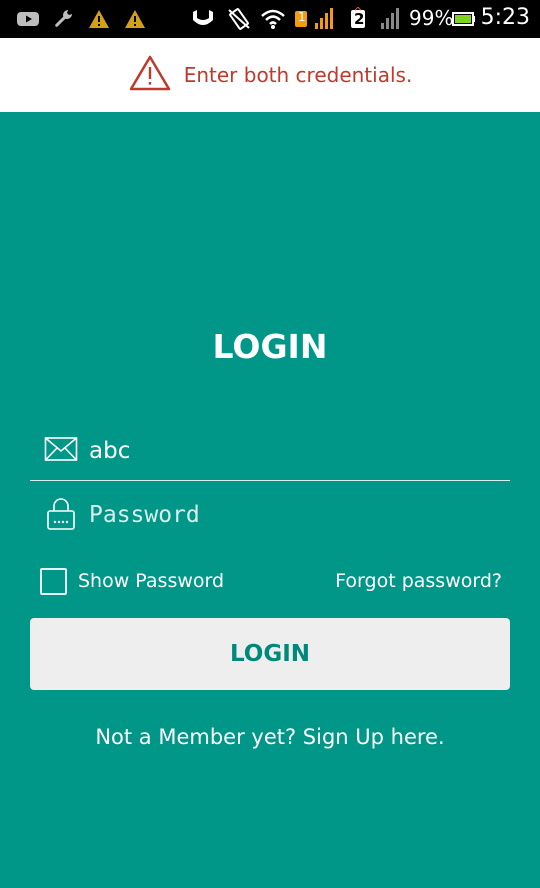 The width and height of the screenshot is (540, 888). Describe the element at coordinates (203, 19) in the screenshot. I see `vibrate-icon` at that location.